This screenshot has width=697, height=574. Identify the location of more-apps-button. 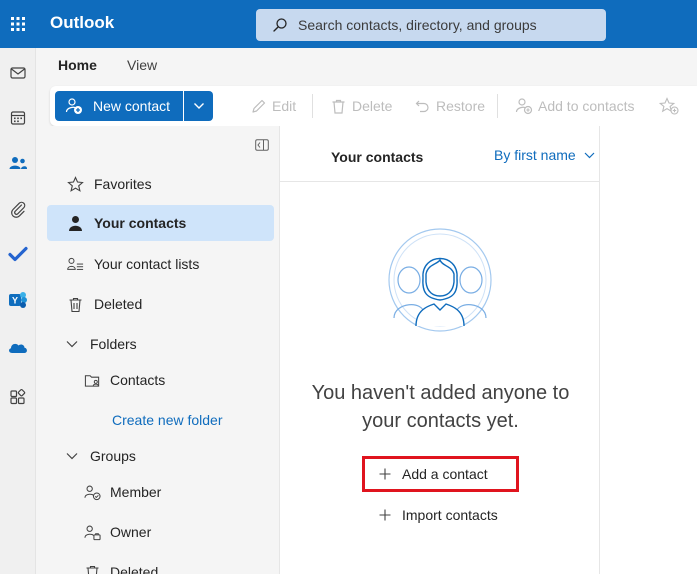
(18, 397).